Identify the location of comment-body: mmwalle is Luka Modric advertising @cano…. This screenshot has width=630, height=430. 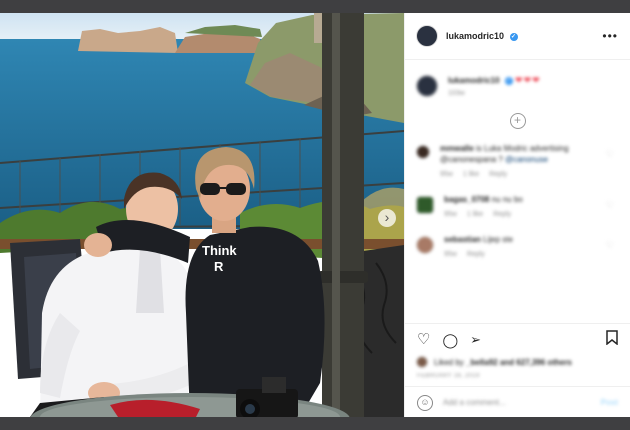
(515, 161).